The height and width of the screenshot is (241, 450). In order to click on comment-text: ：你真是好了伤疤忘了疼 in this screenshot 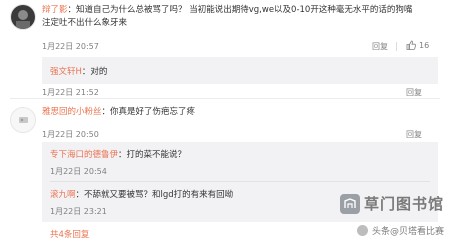, I will do `click(148, 112)`.